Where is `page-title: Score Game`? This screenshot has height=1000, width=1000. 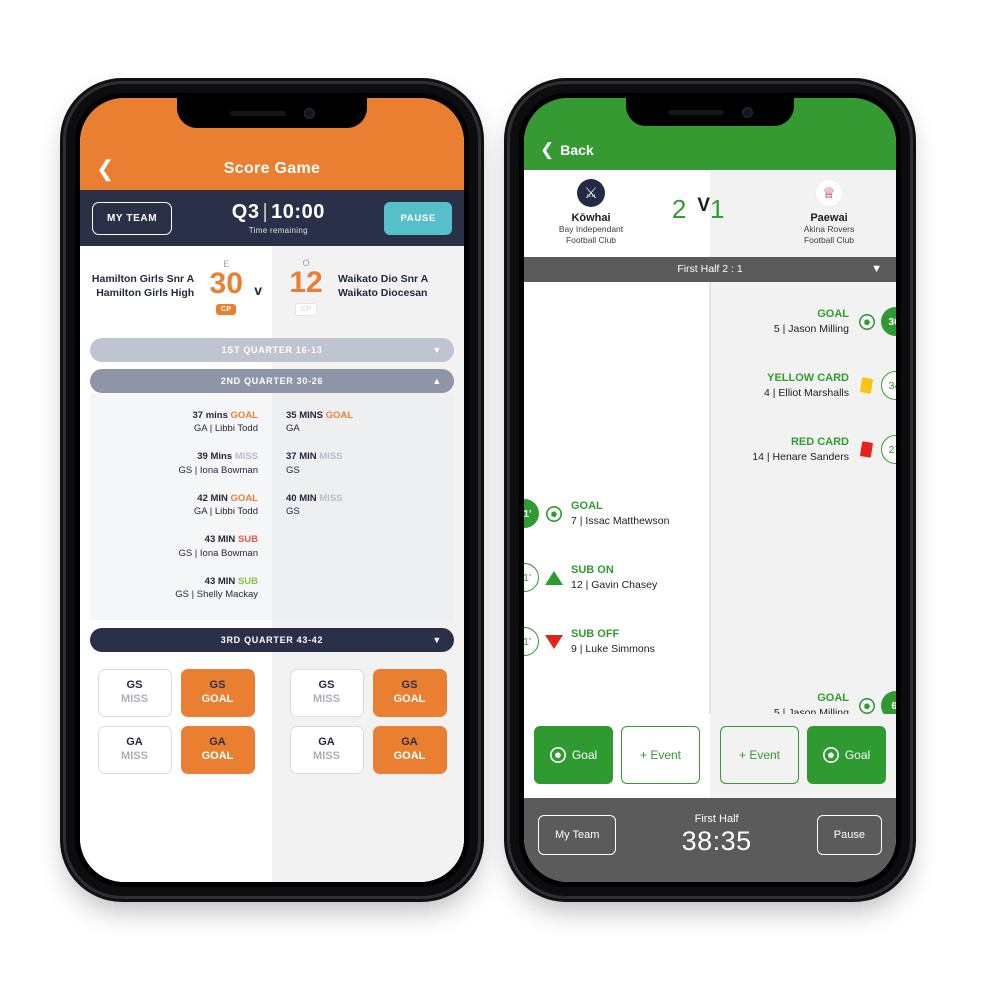 page-title: Score Game is located at coordinates (272, 168).